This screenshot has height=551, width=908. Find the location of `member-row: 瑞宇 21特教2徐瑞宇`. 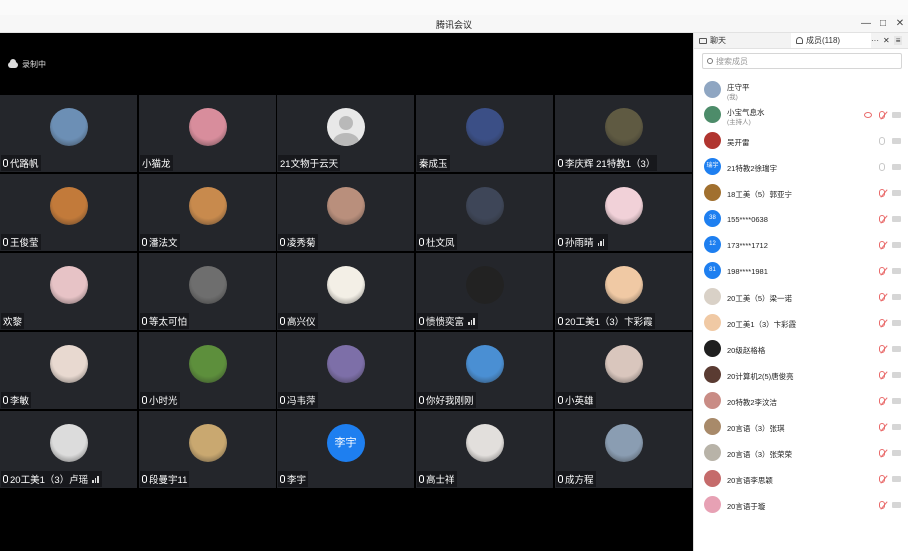

member-row: 瑞宇 21特教2徐瑞宇 is located at coordinates (801, 167).